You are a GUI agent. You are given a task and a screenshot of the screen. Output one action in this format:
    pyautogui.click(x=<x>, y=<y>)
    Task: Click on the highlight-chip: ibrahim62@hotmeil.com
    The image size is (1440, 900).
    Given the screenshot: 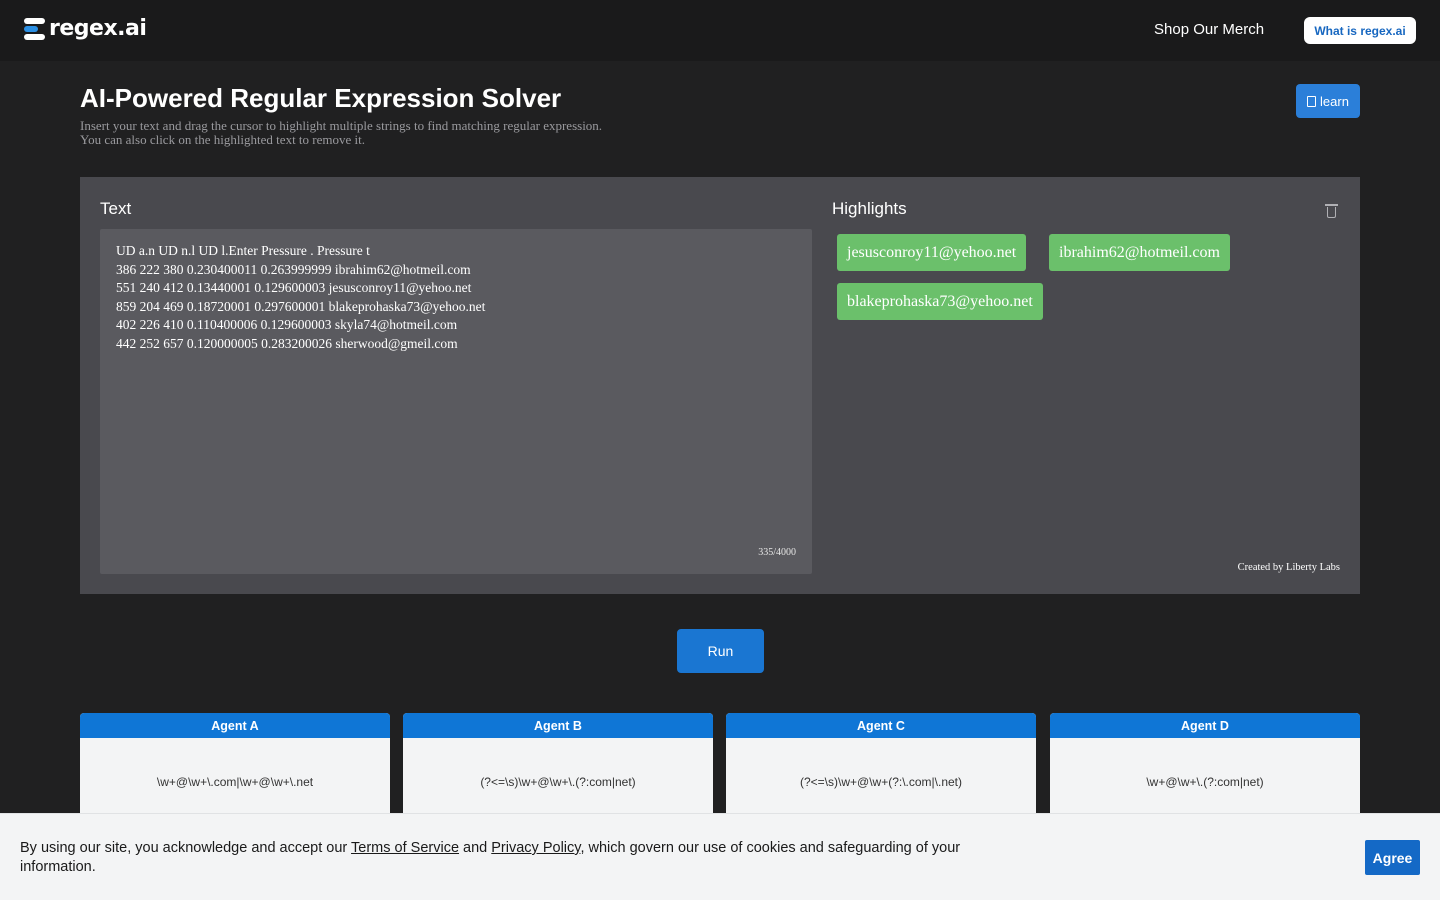 What is the action you would take?
    pyautogui.click(x=1139, y=252)
    